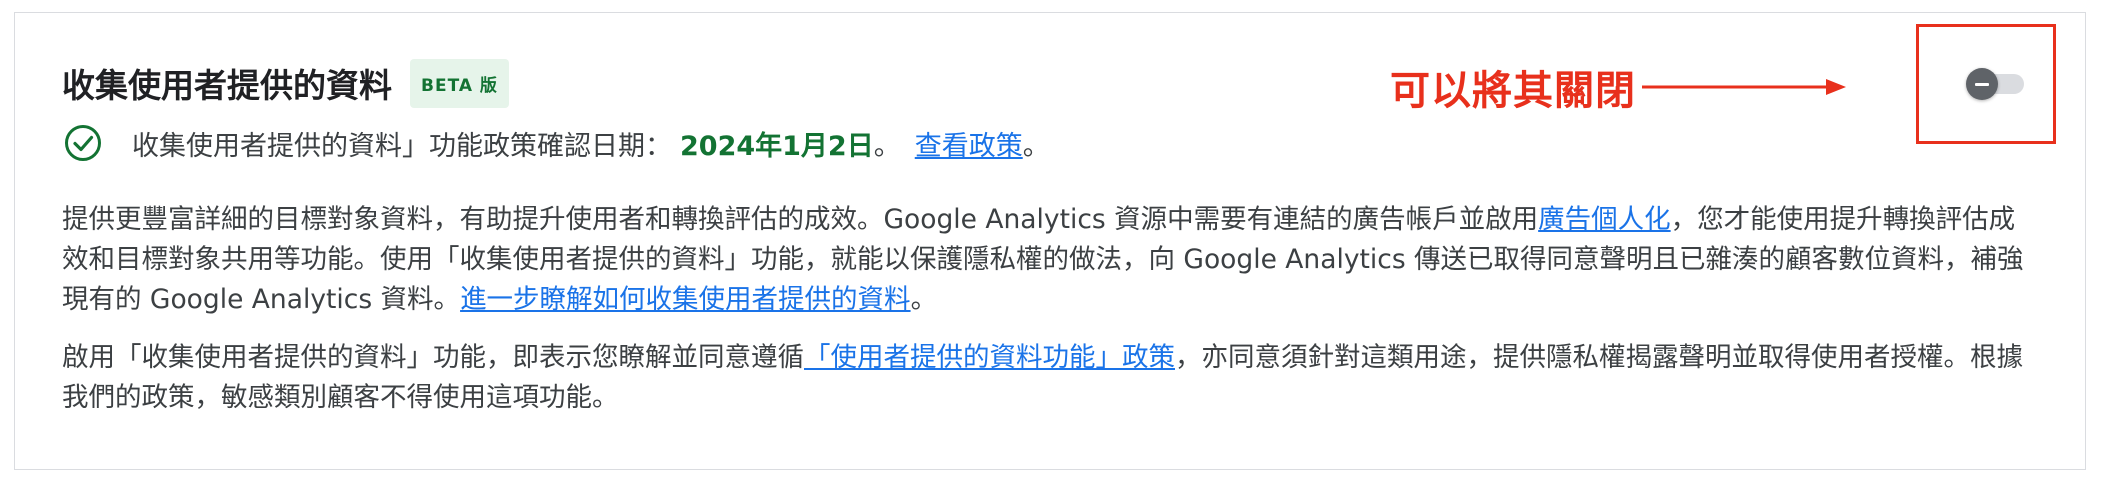 The height and width of the screenshot is (482, 2102). What do you see at coordinates (989, 357) in the screenshot?
I see `user-data-policy-link: 「使用者提供的資料功能」政策` at bounding box center [989, 357].